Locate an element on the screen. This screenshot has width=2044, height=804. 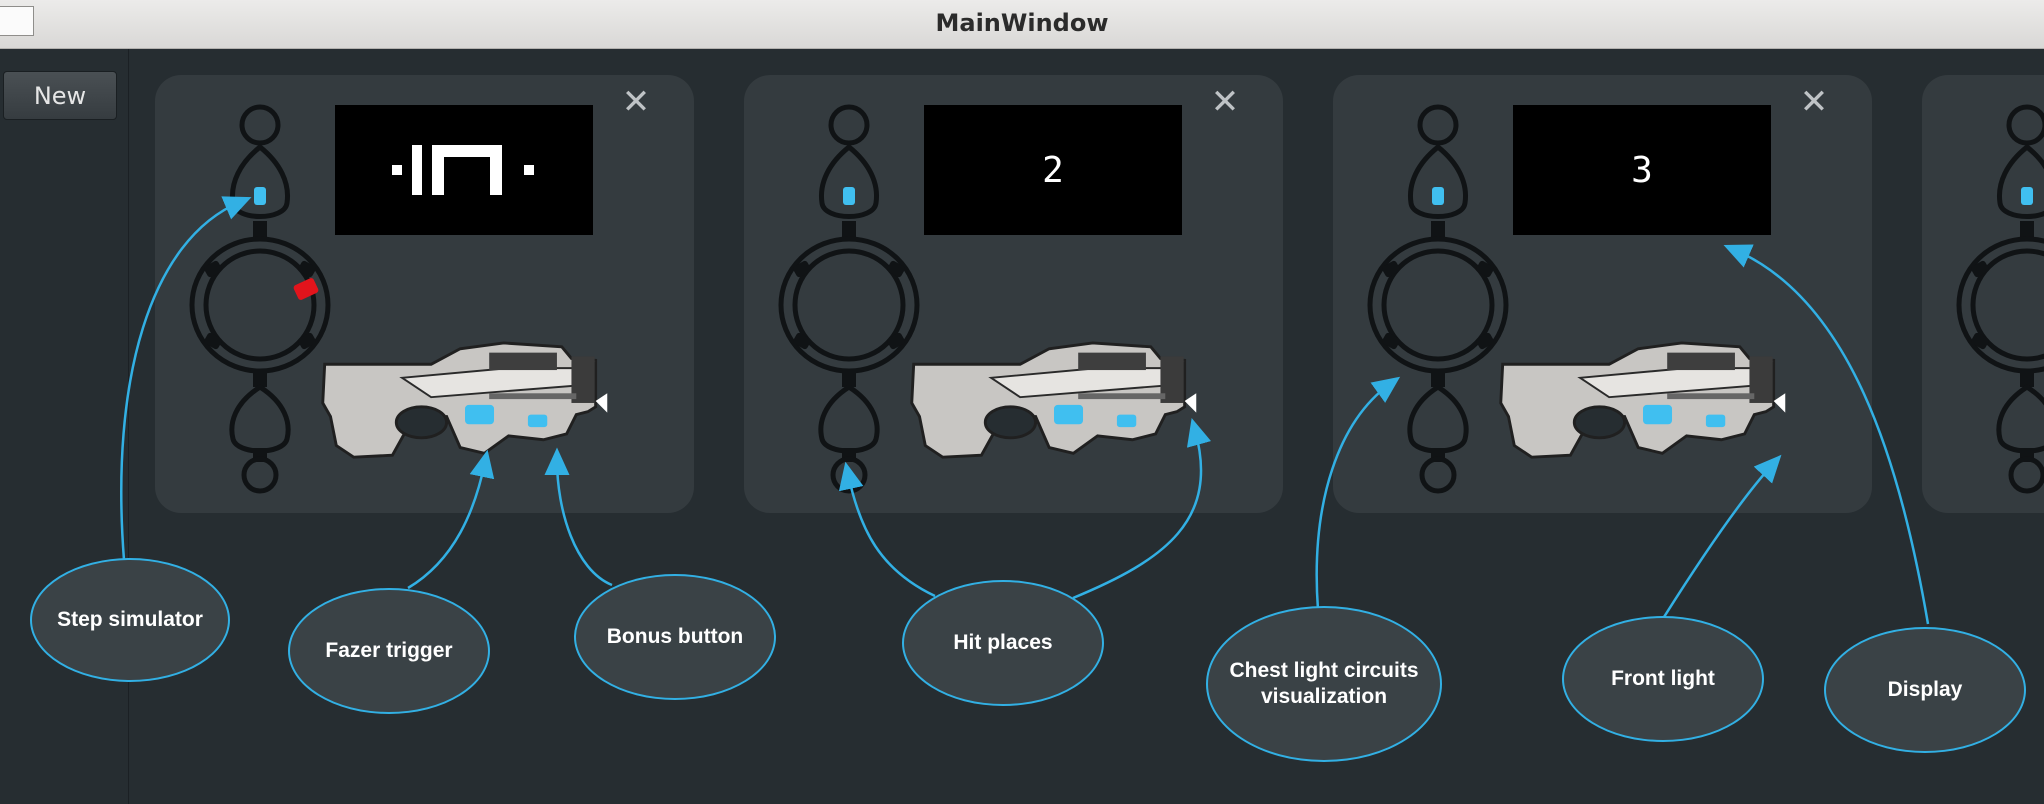
display-screen: 3 is located at coordinates (1642, 170).